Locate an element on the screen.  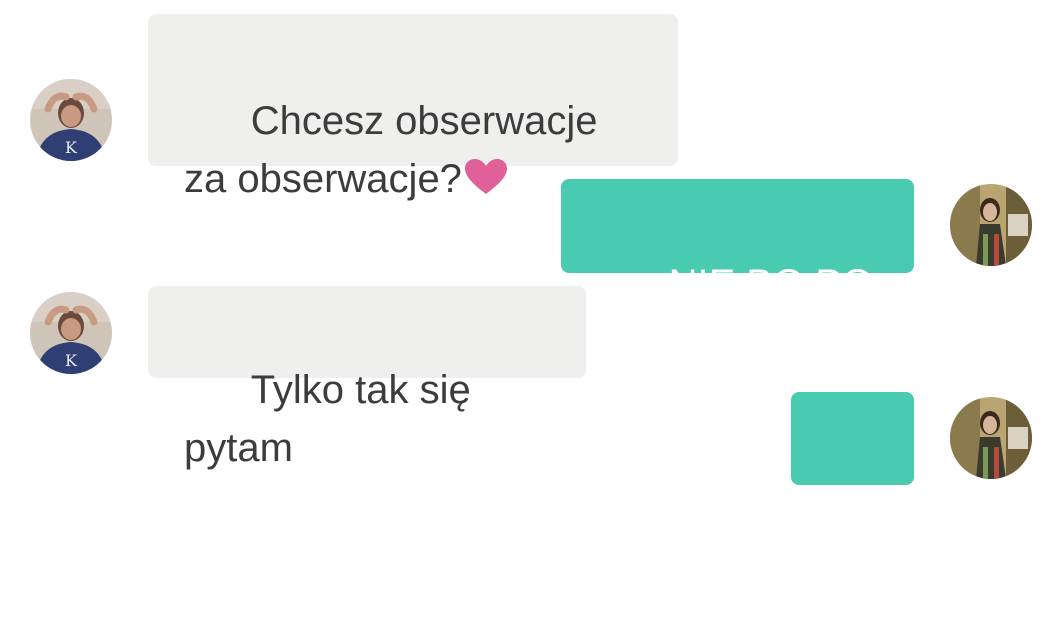
message-bubble: NIE BO PO CO! is located at coordinates (737, 271).